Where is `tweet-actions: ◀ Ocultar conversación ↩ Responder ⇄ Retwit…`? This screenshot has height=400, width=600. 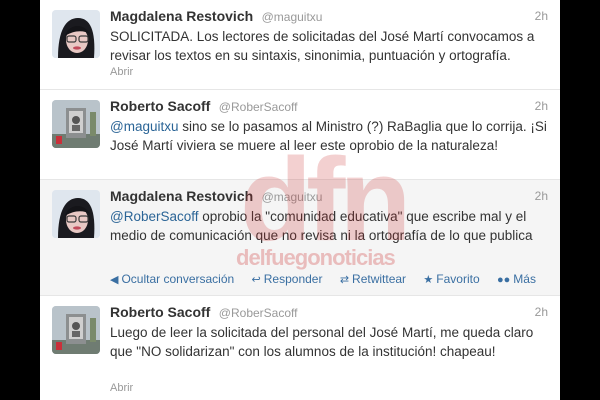 tweet-actions: ◀ Ocultar conversación ↩ Responder ⇄ Retwit… is located at coordinates (330, 279).